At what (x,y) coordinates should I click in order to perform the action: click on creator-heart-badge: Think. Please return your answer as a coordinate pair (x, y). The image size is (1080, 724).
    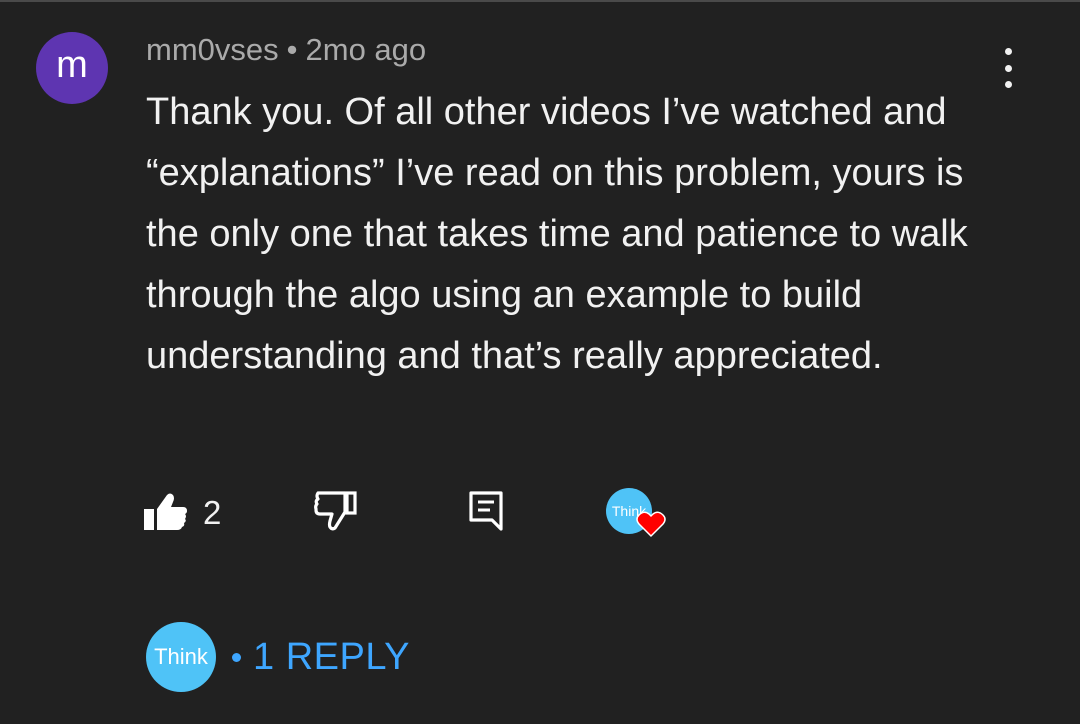
    Looking at the image, I should click on (638, 518).